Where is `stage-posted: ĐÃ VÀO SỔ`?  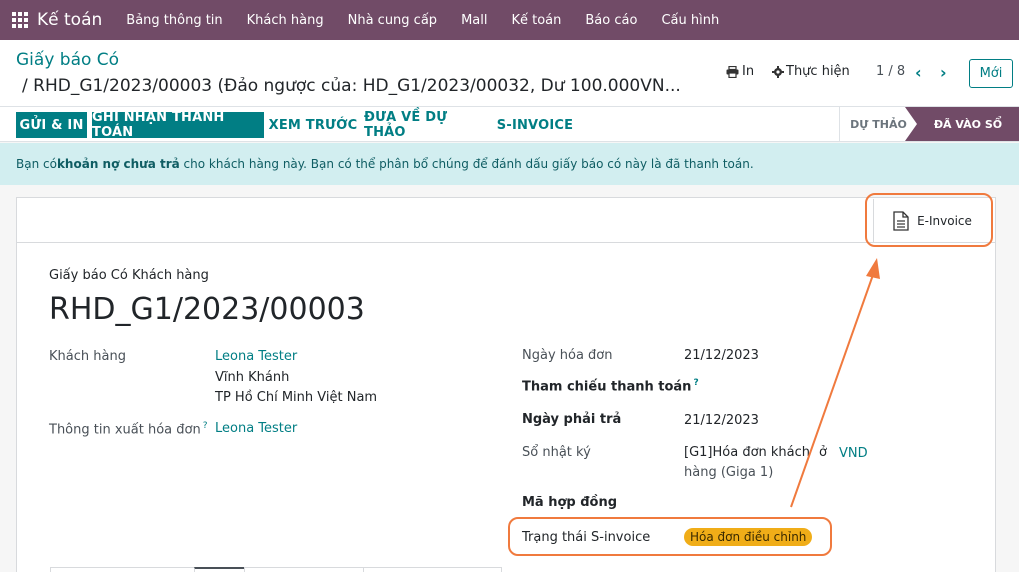 stage-posted: ĐÃ VÀO SỔ is located at coordinates (968, 124).